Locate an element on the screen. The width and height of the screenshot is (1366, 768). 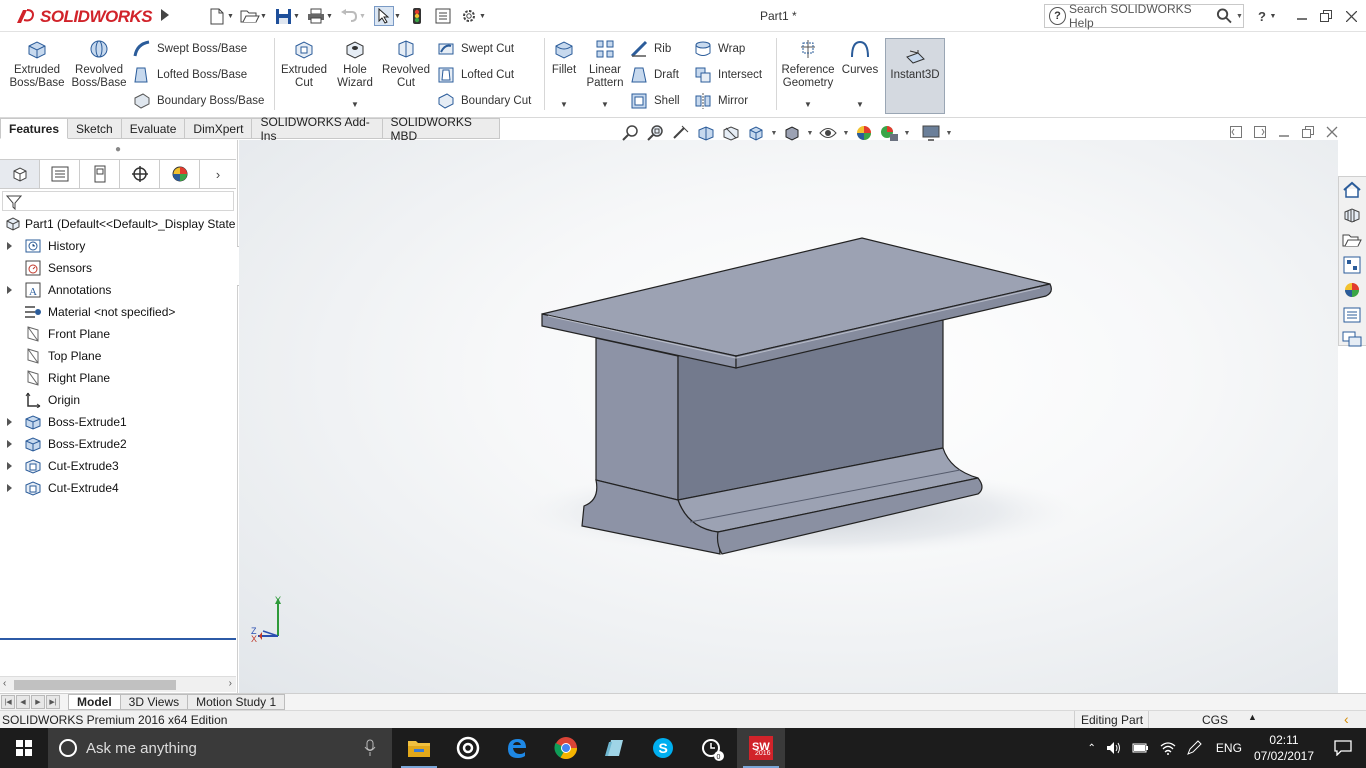
battery-power-icon is located at coordinates (1141, 748).